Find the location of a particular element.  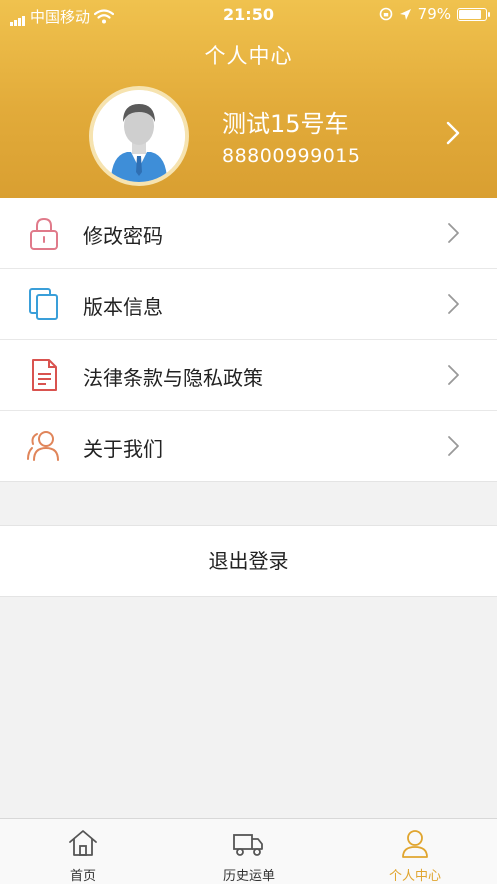

orientation-lock-icon is located at coordinates (385, 14).